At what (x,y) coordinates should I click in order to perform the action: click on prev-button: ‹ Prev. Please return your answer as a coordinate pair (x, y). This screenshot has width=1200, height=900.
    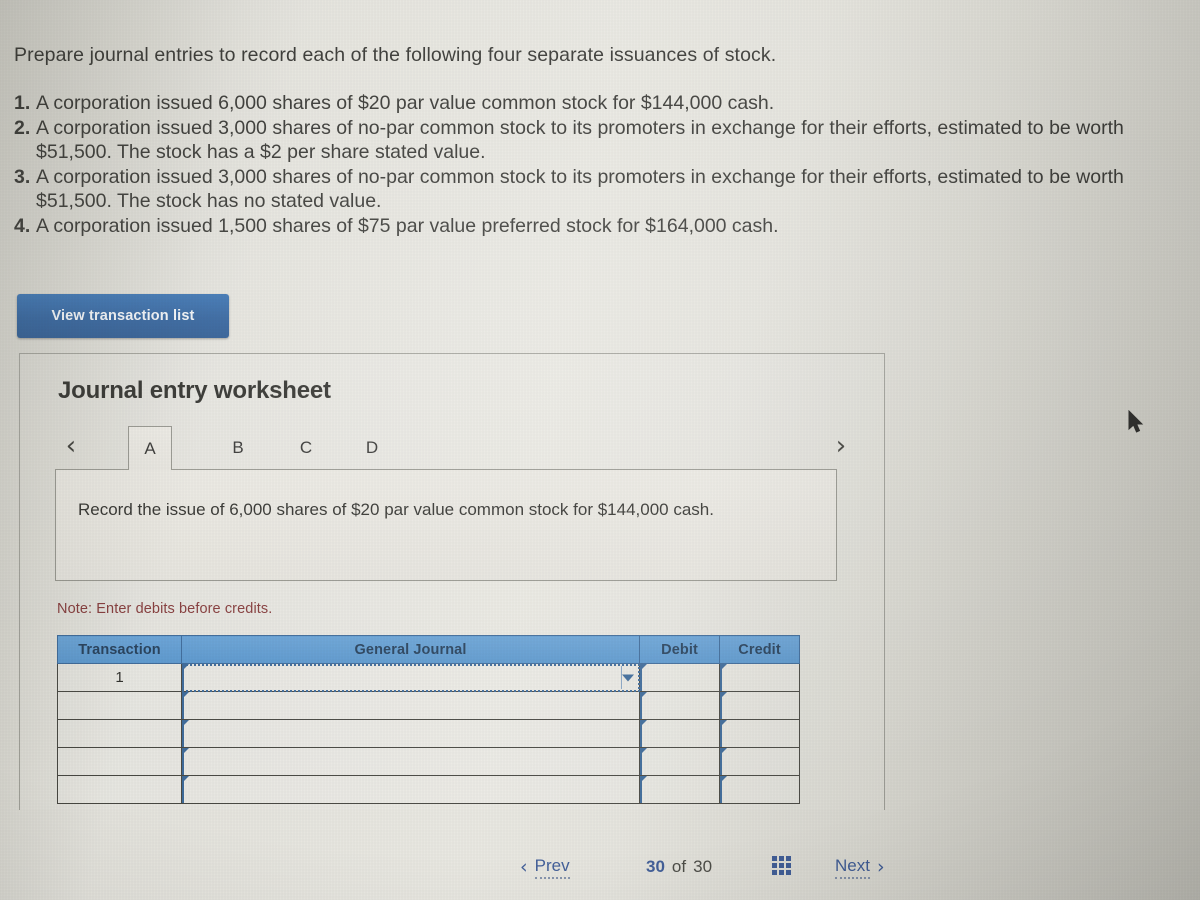
    Looking at the image, I should click on (545, 867).